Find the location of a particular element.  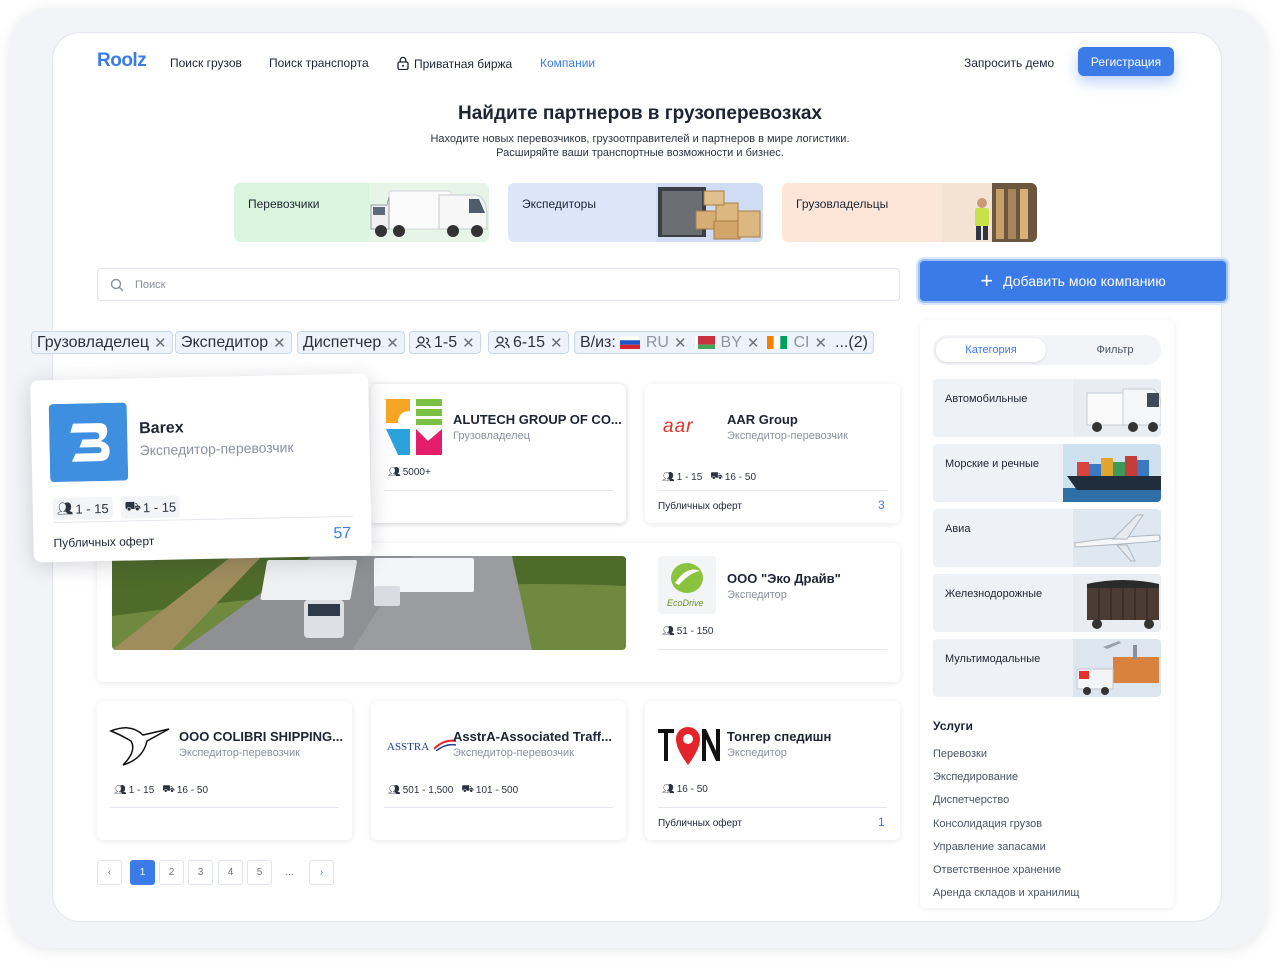

employees-value: 51 - 150 is located at coordinates (695, 631).